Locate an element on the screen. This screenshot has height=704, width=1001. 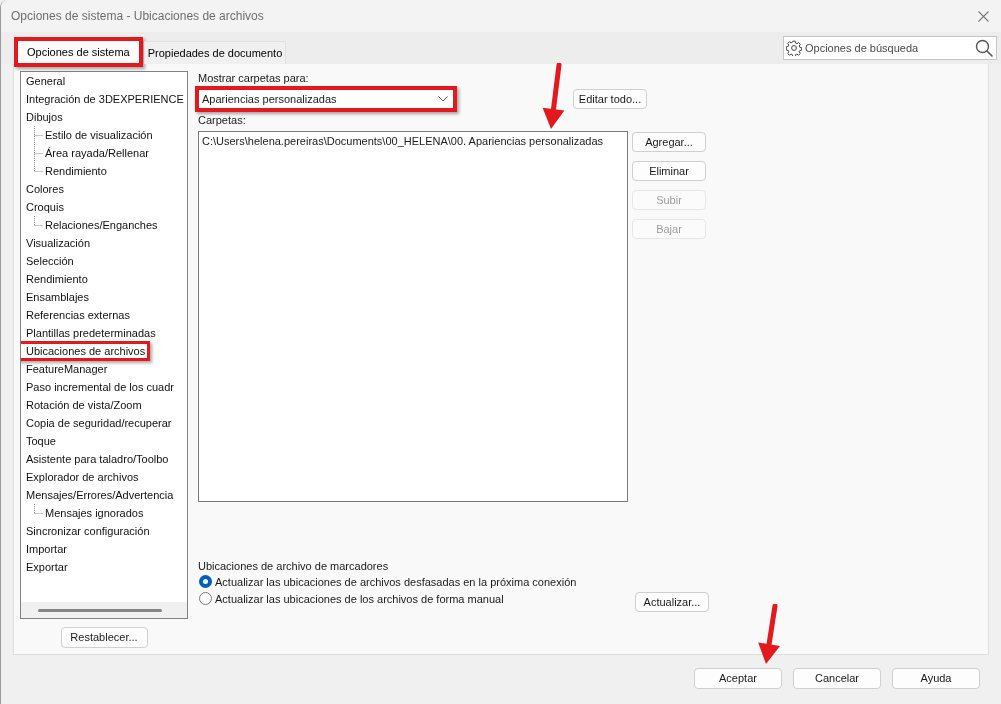
gear-icon is located at coordinates (794, 48).